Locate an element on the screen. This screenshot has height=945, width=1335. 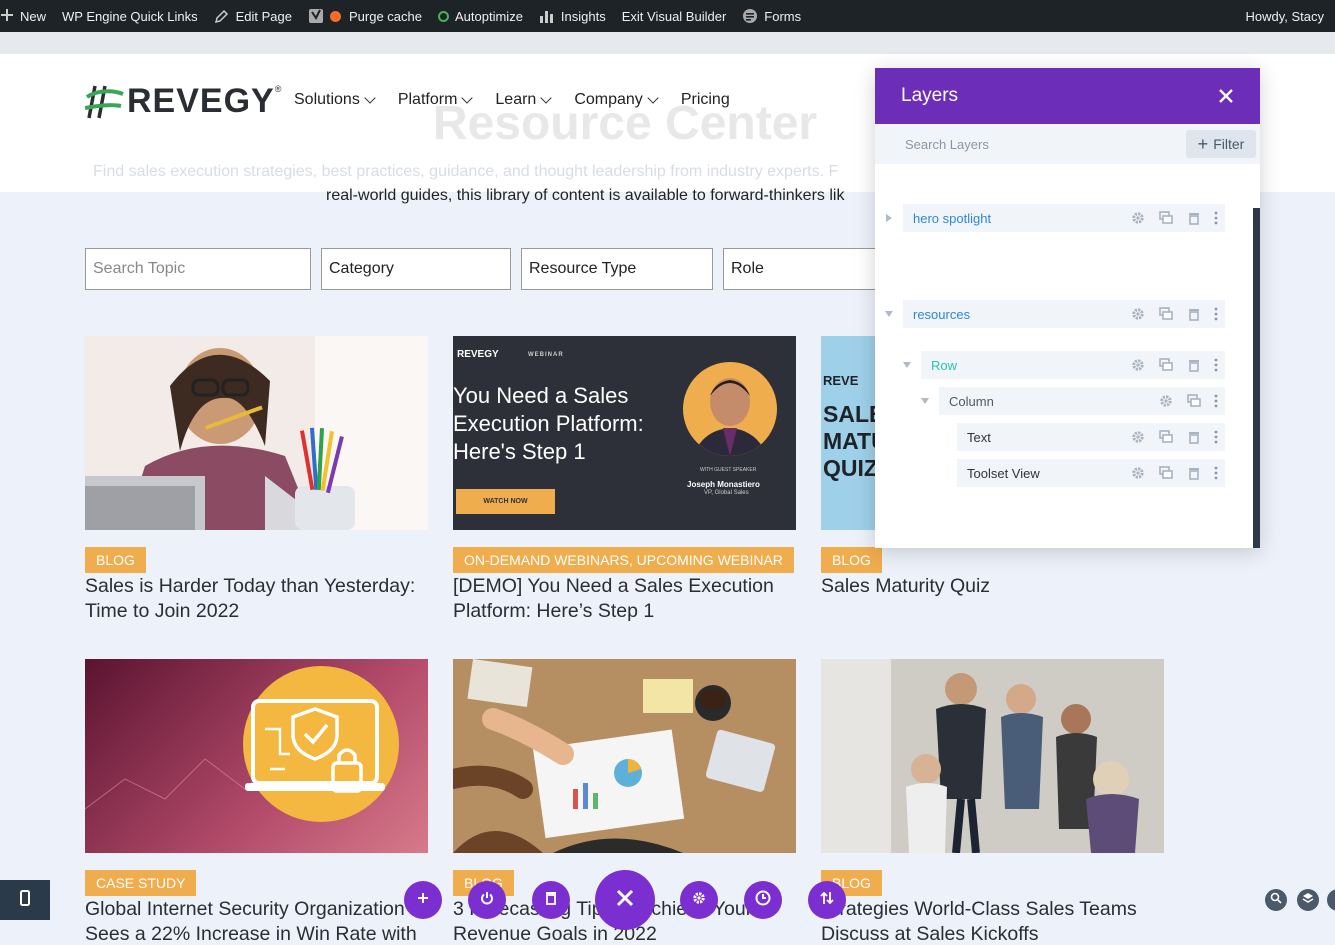
quiz-line-3: QUIZ is located at coordinates (850, 468).